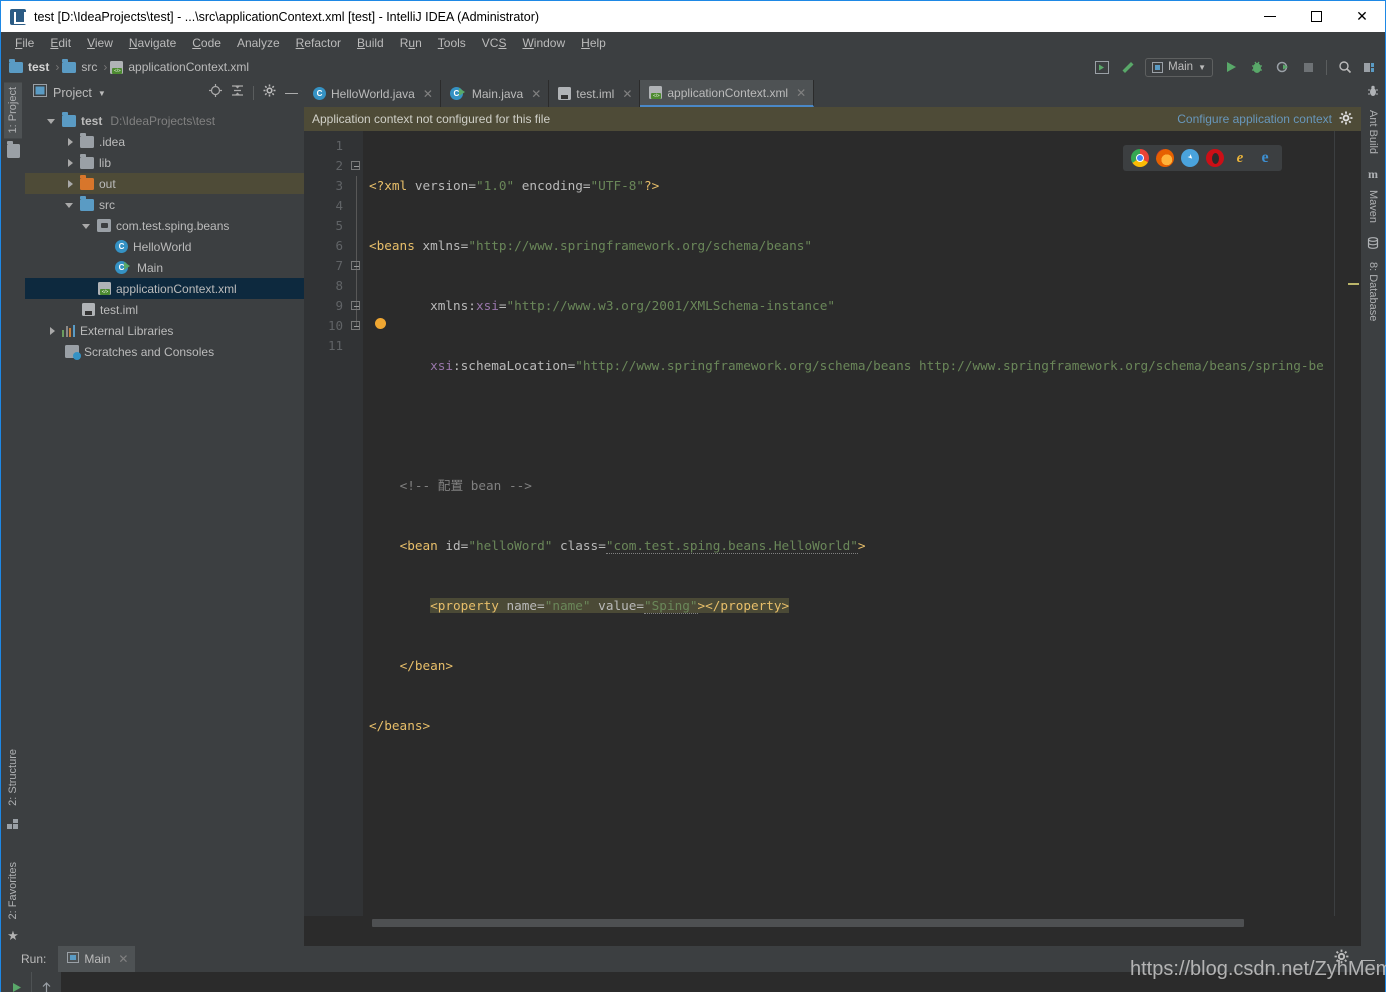 This screenshot has width=1386, height=992. I want to click on chevron-down-icon: ▼, so click(102, 93).